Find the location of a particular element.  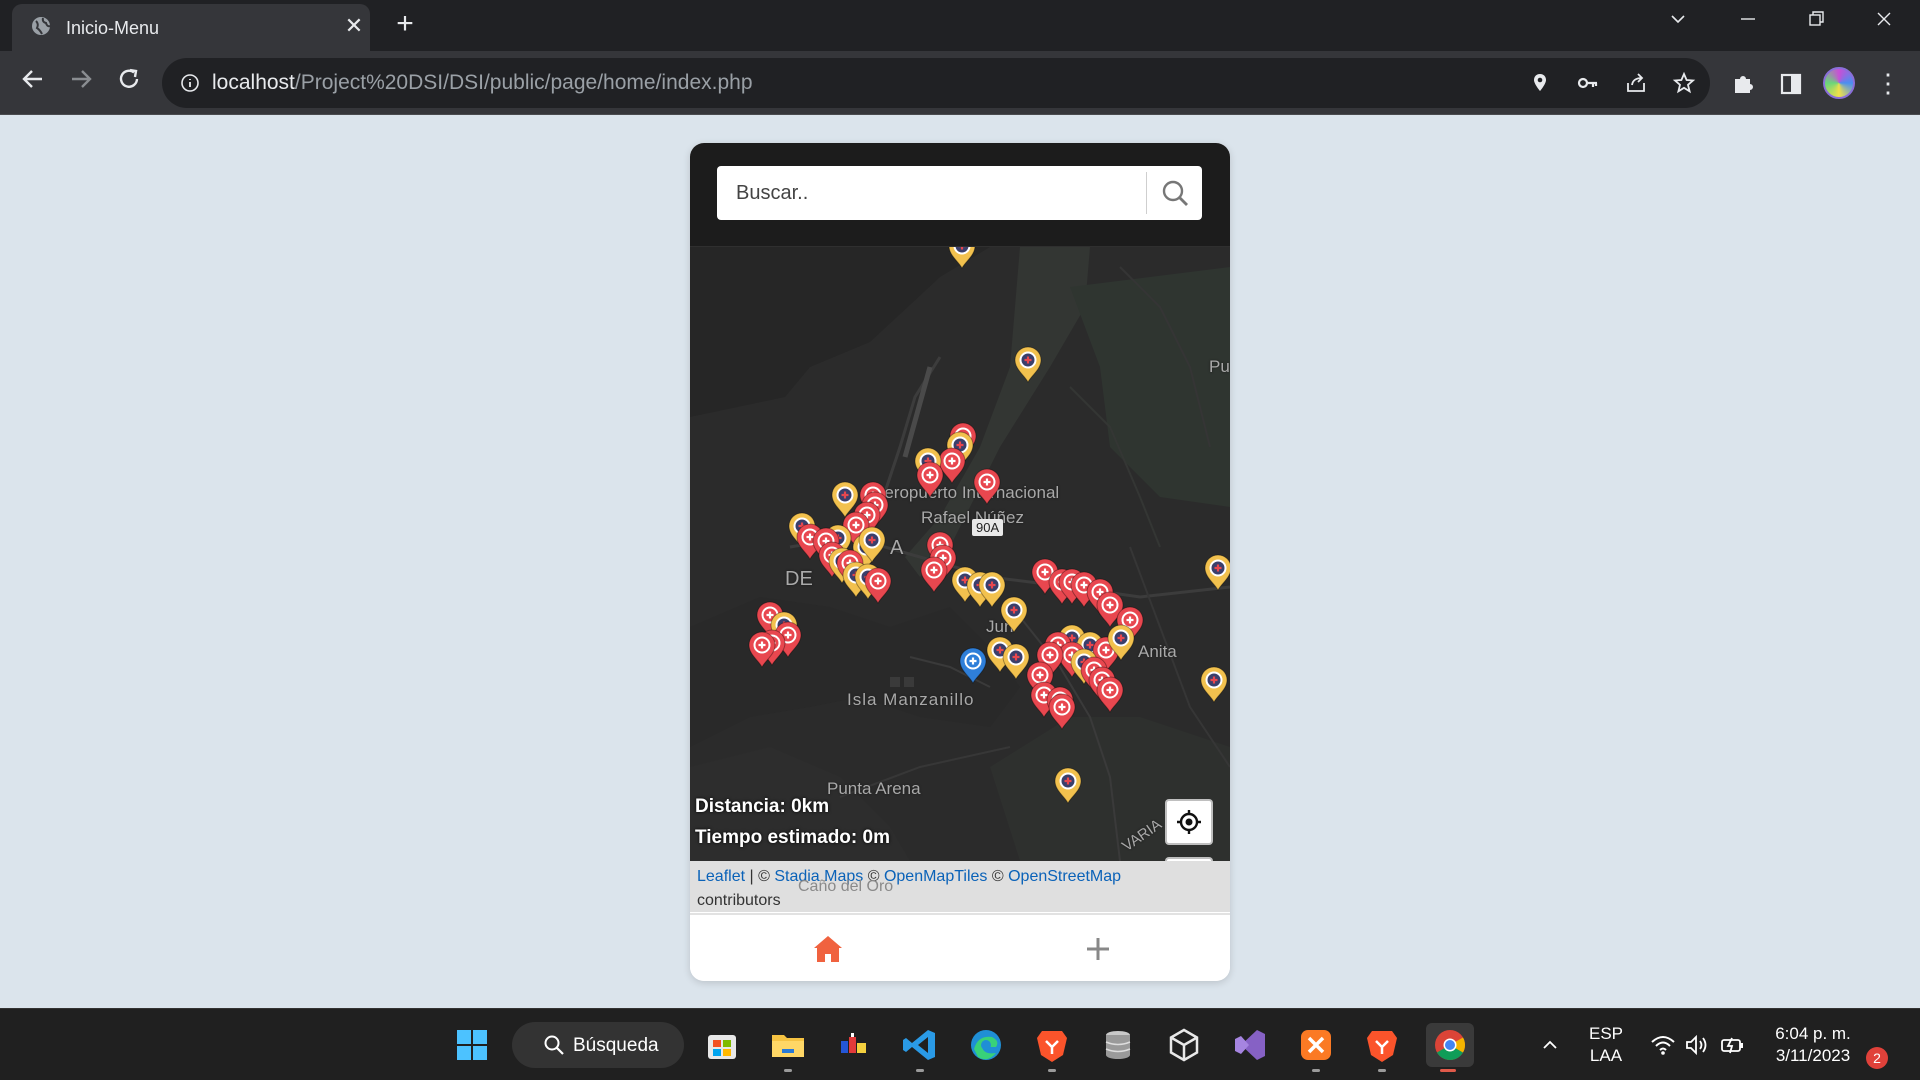

taskbar-unity is located at coordinates (1184, 1045).